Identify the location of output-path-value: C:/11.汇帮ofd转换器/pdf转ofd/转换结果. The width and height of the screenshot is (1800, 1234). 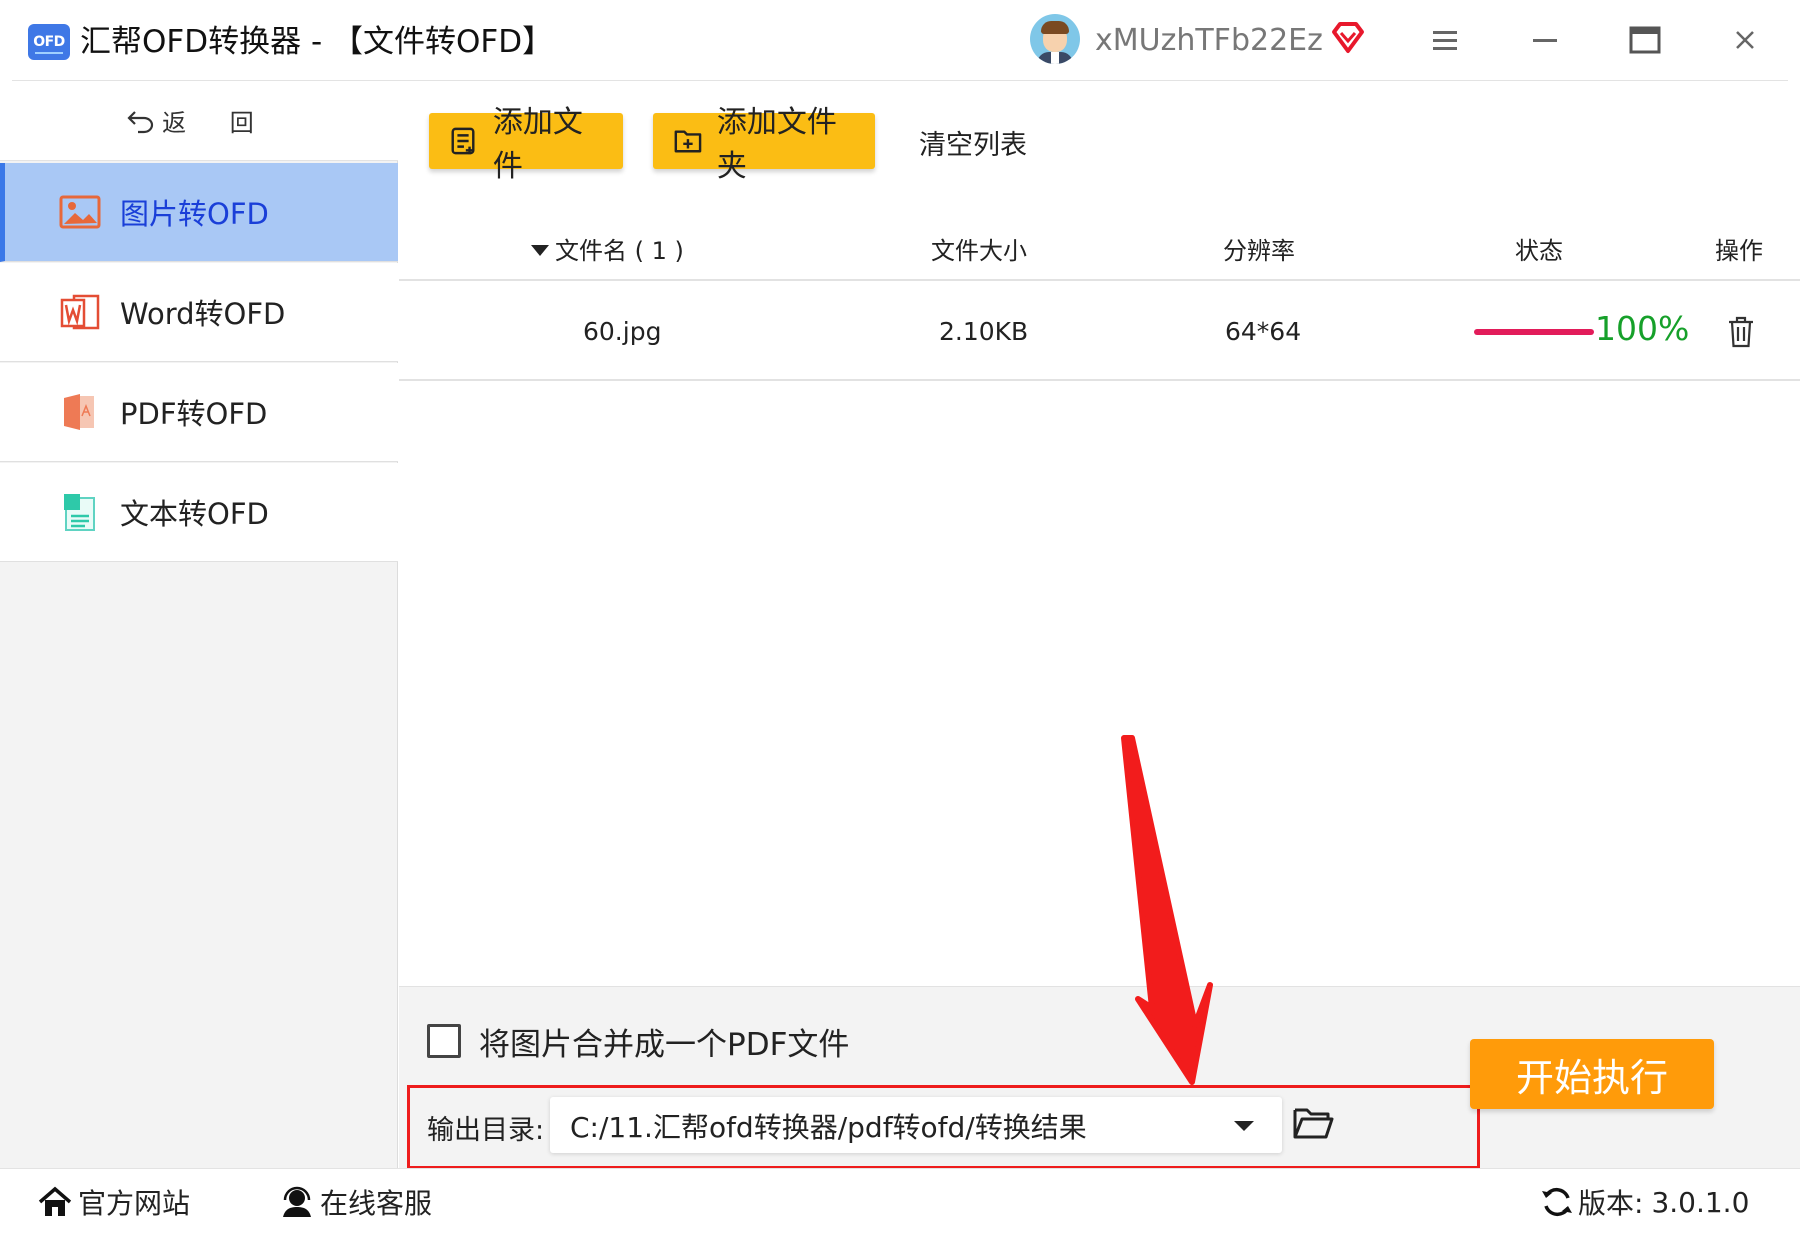
(828, 1127).